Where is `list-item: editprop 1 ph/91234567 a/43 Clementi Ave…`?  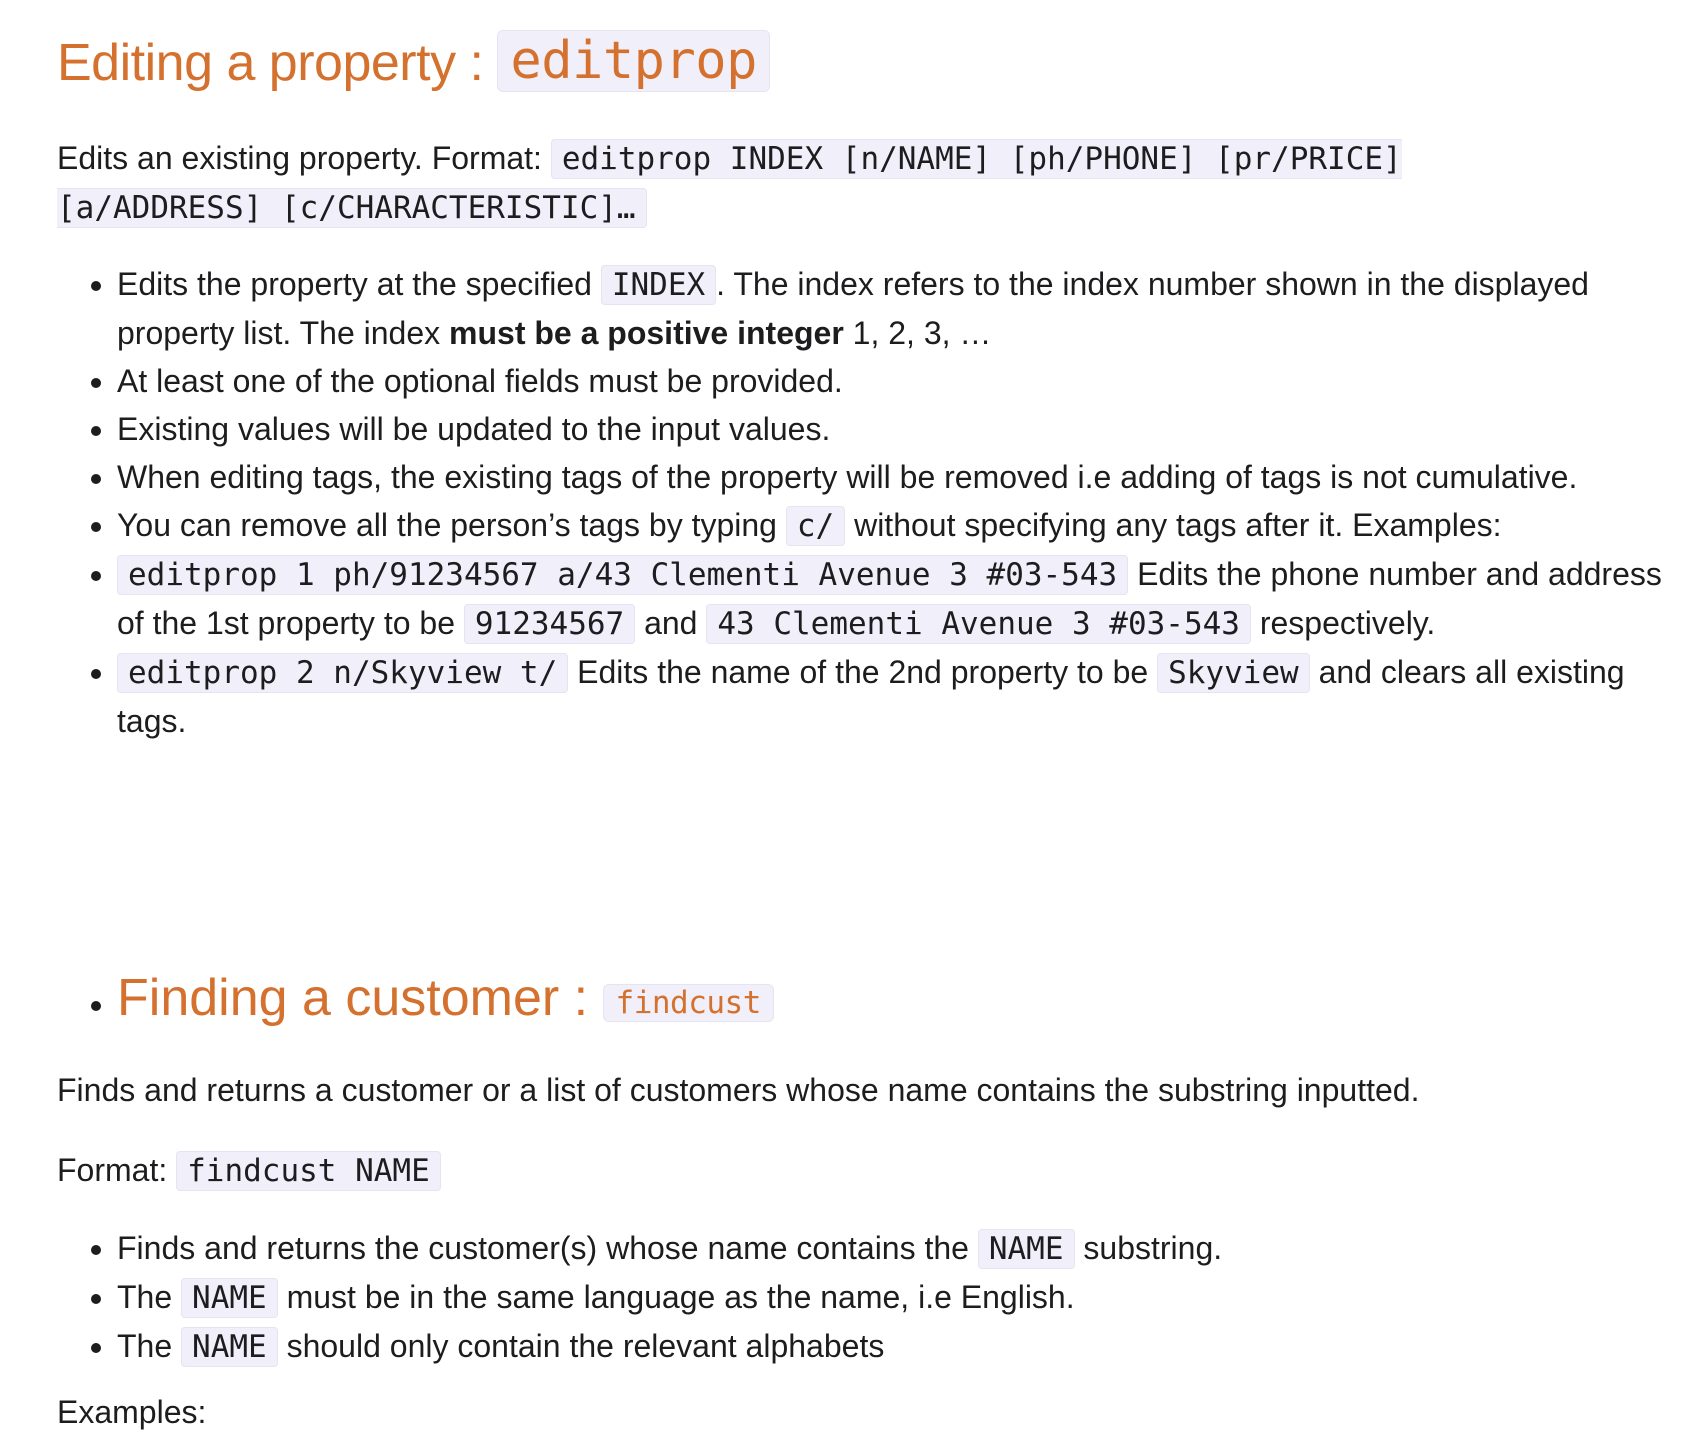 list-item: editprop 1 ph/91234567 a/43 Clementi Ave… is located at coordinates (901, 599).